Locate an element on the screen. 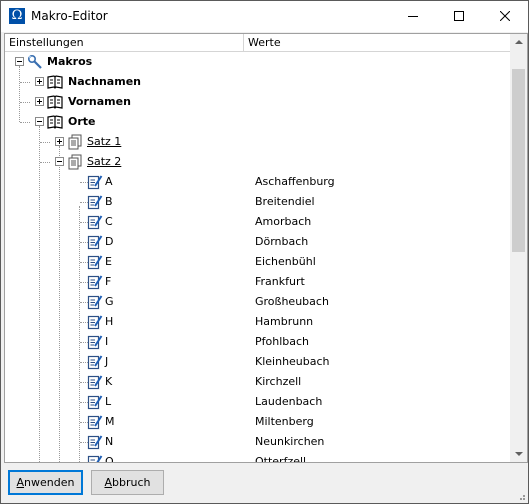  entry-key: O is located at coordinates (109, 459).